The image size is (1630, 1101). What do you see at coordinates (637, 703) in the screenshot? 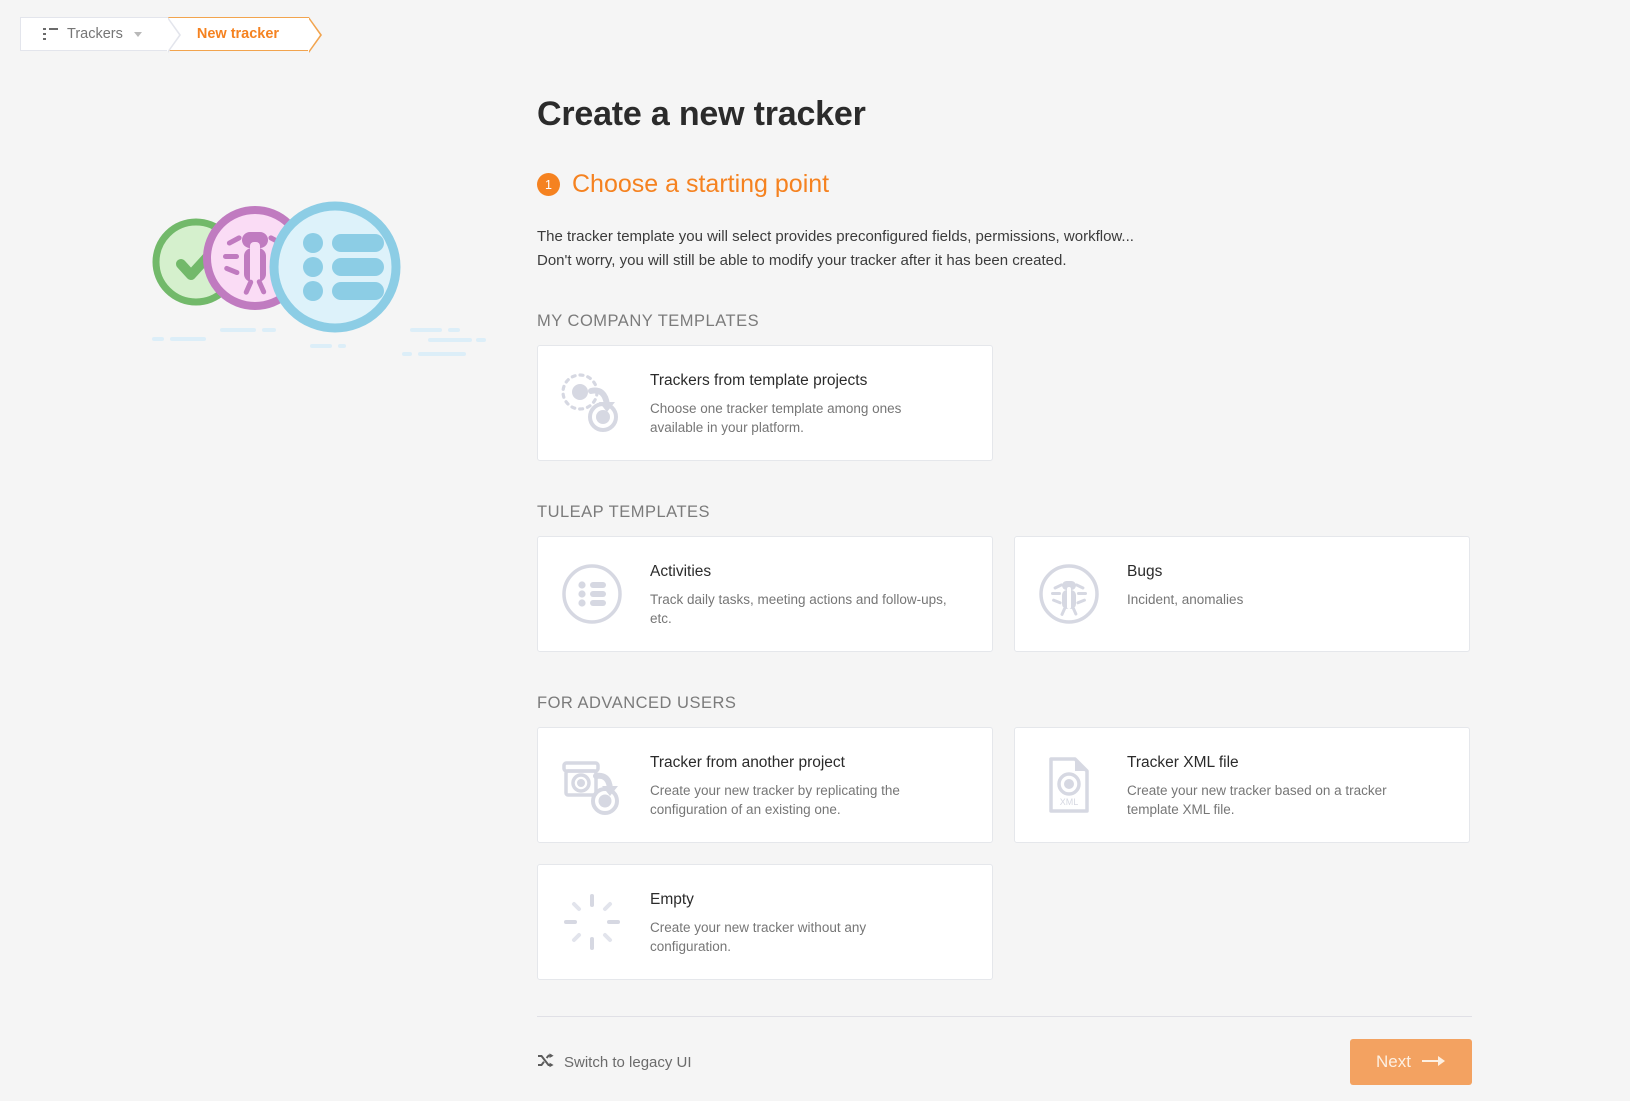
I see `section-label-advanced: FOR ADVANCED USERS` at bounding box center [637, 703].